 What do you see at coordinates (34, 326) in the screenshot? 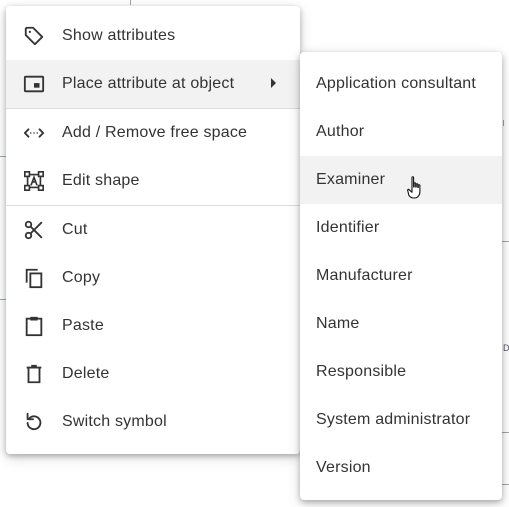
I see `clipboard-icon` at bounding box center [34, 326].